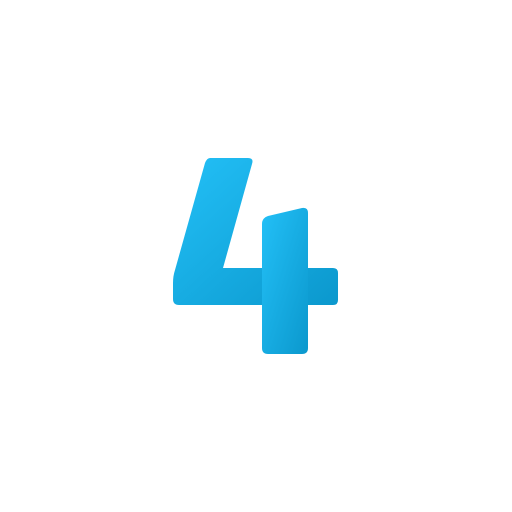  What do you see at coordinates (285, 280) in the screenshot?
I see `four-vertical-stem` at bounding box center [285, 280].